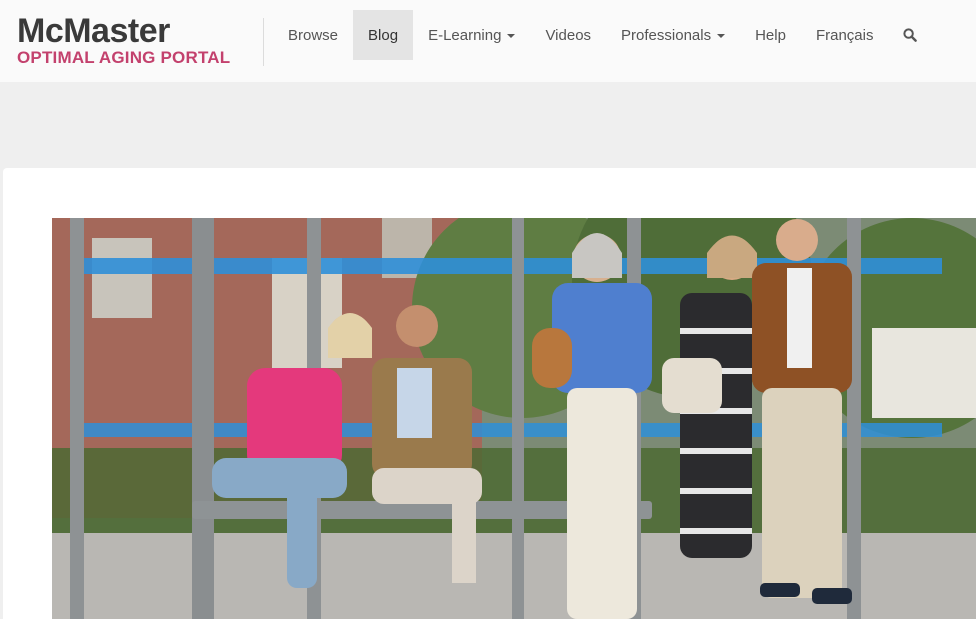 This screenshot has height=619, width=976. I want to click on search-icon, so click(910, 35).